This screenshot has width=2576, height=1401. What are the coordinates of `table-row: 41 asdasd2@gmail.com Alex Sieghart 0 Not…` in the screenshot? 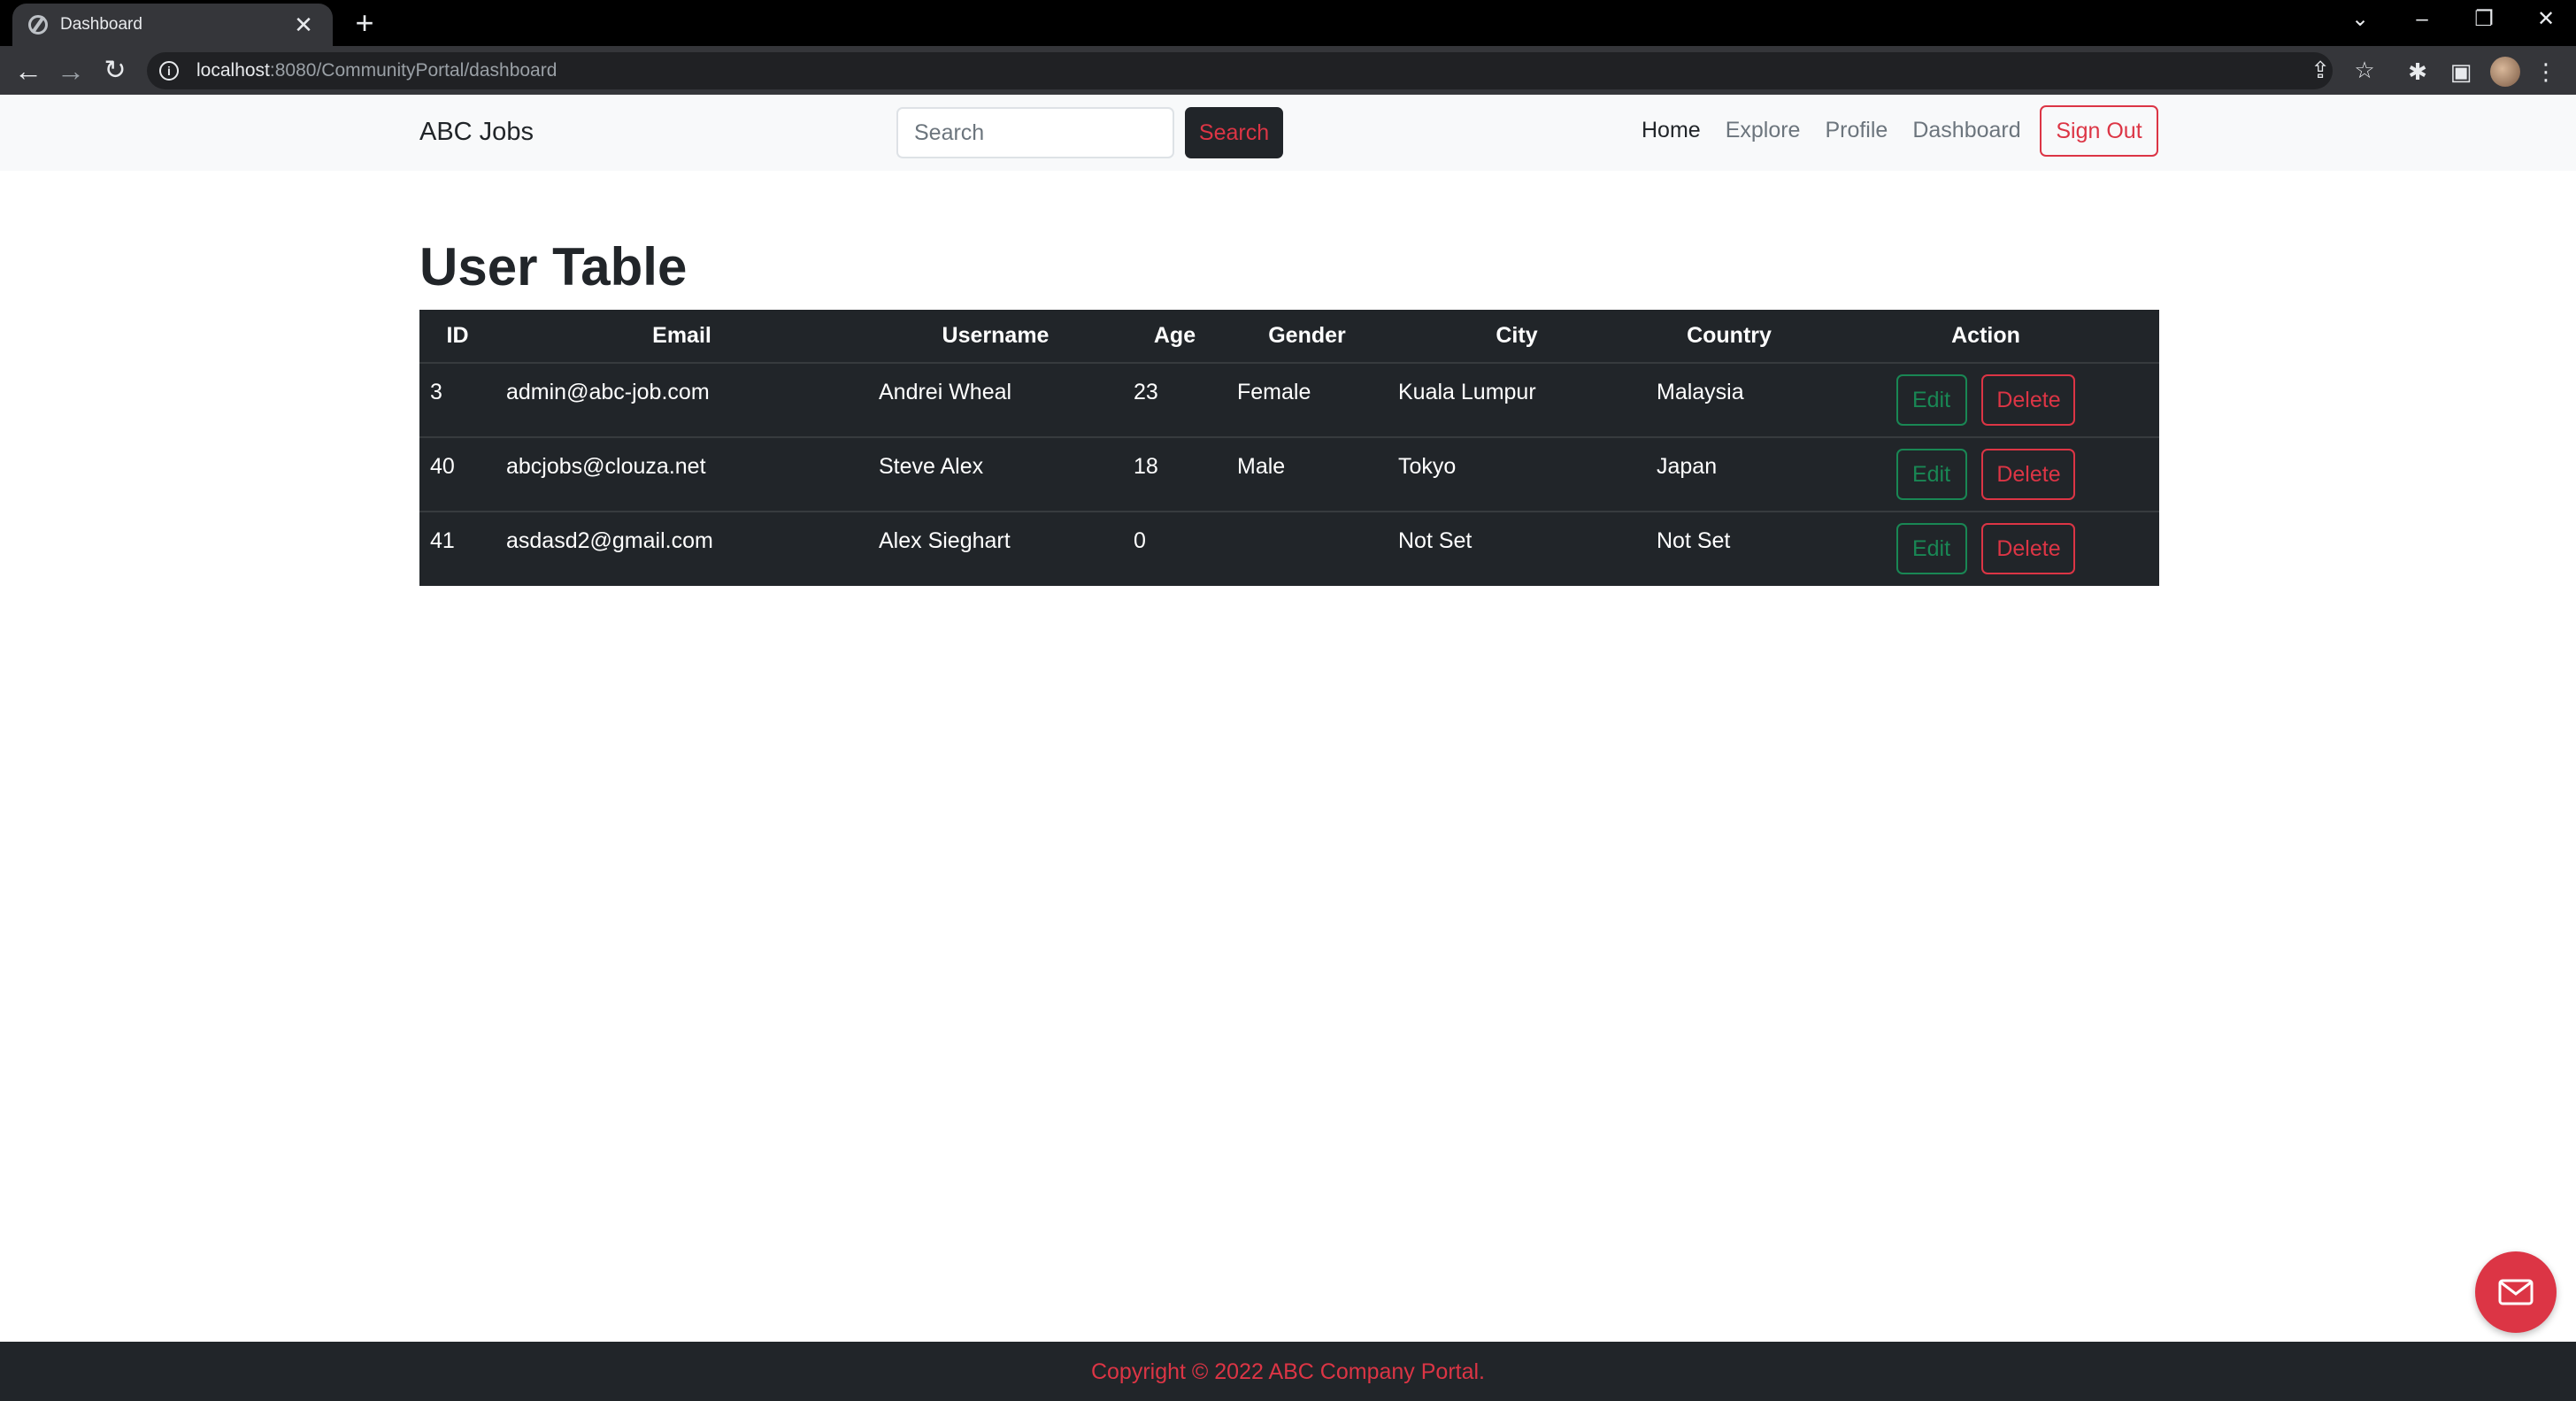 It's located at (1289, 549).